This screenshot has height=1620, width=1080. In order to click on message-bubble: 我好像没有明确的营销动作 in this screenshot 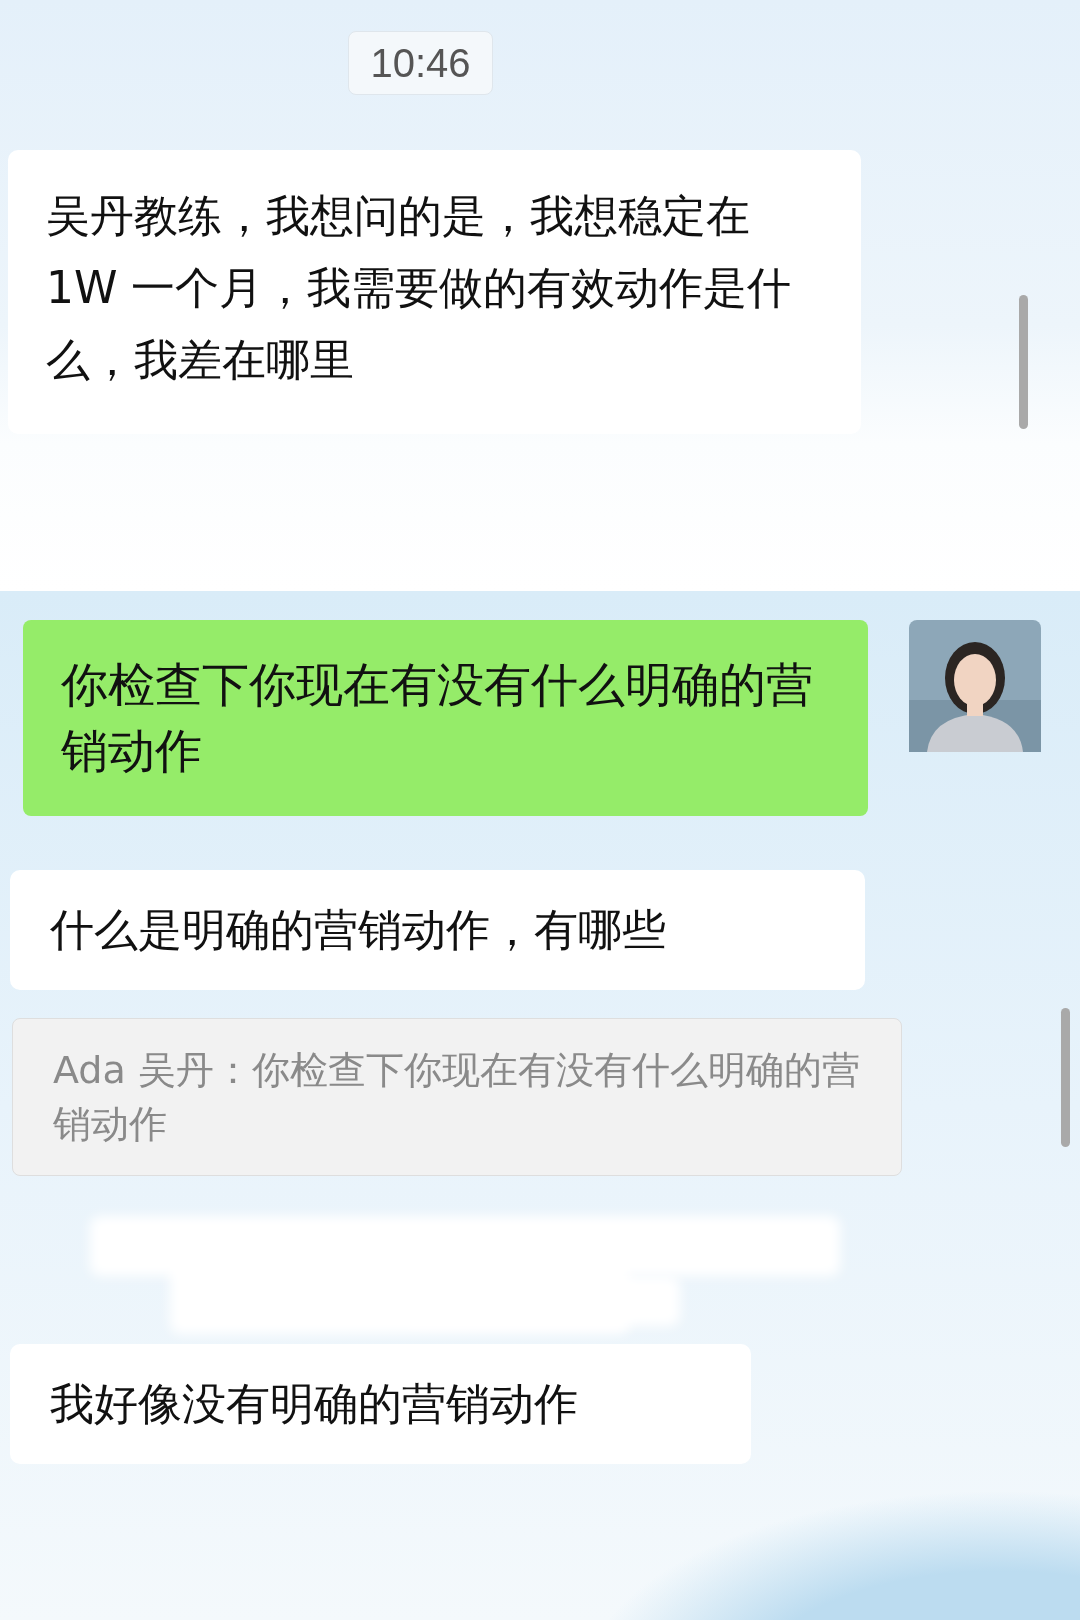, I will do `click(380, 1404)`.